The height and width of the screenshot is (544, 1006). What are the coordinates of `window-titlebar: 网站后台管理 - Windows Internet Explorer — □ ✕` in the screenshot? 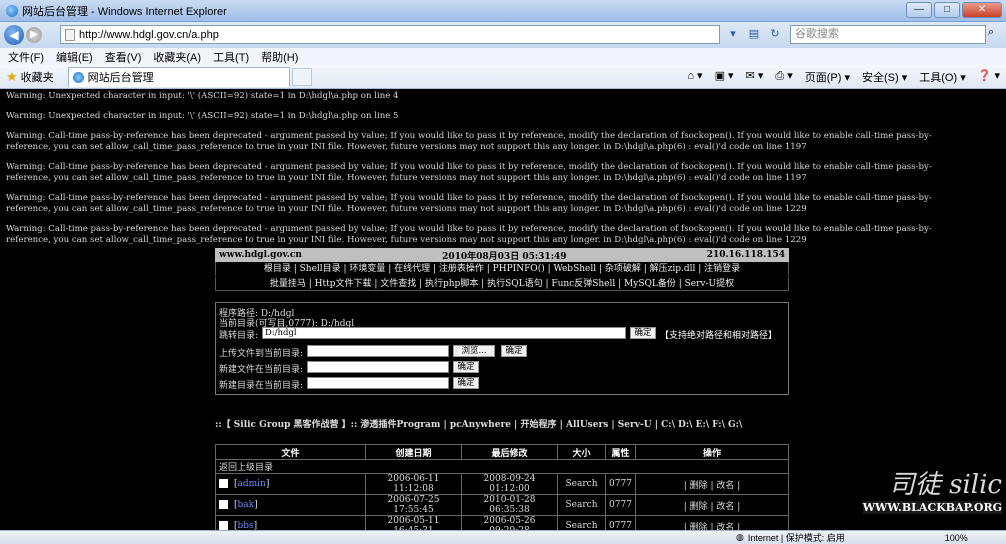 It's located at (503, 11).